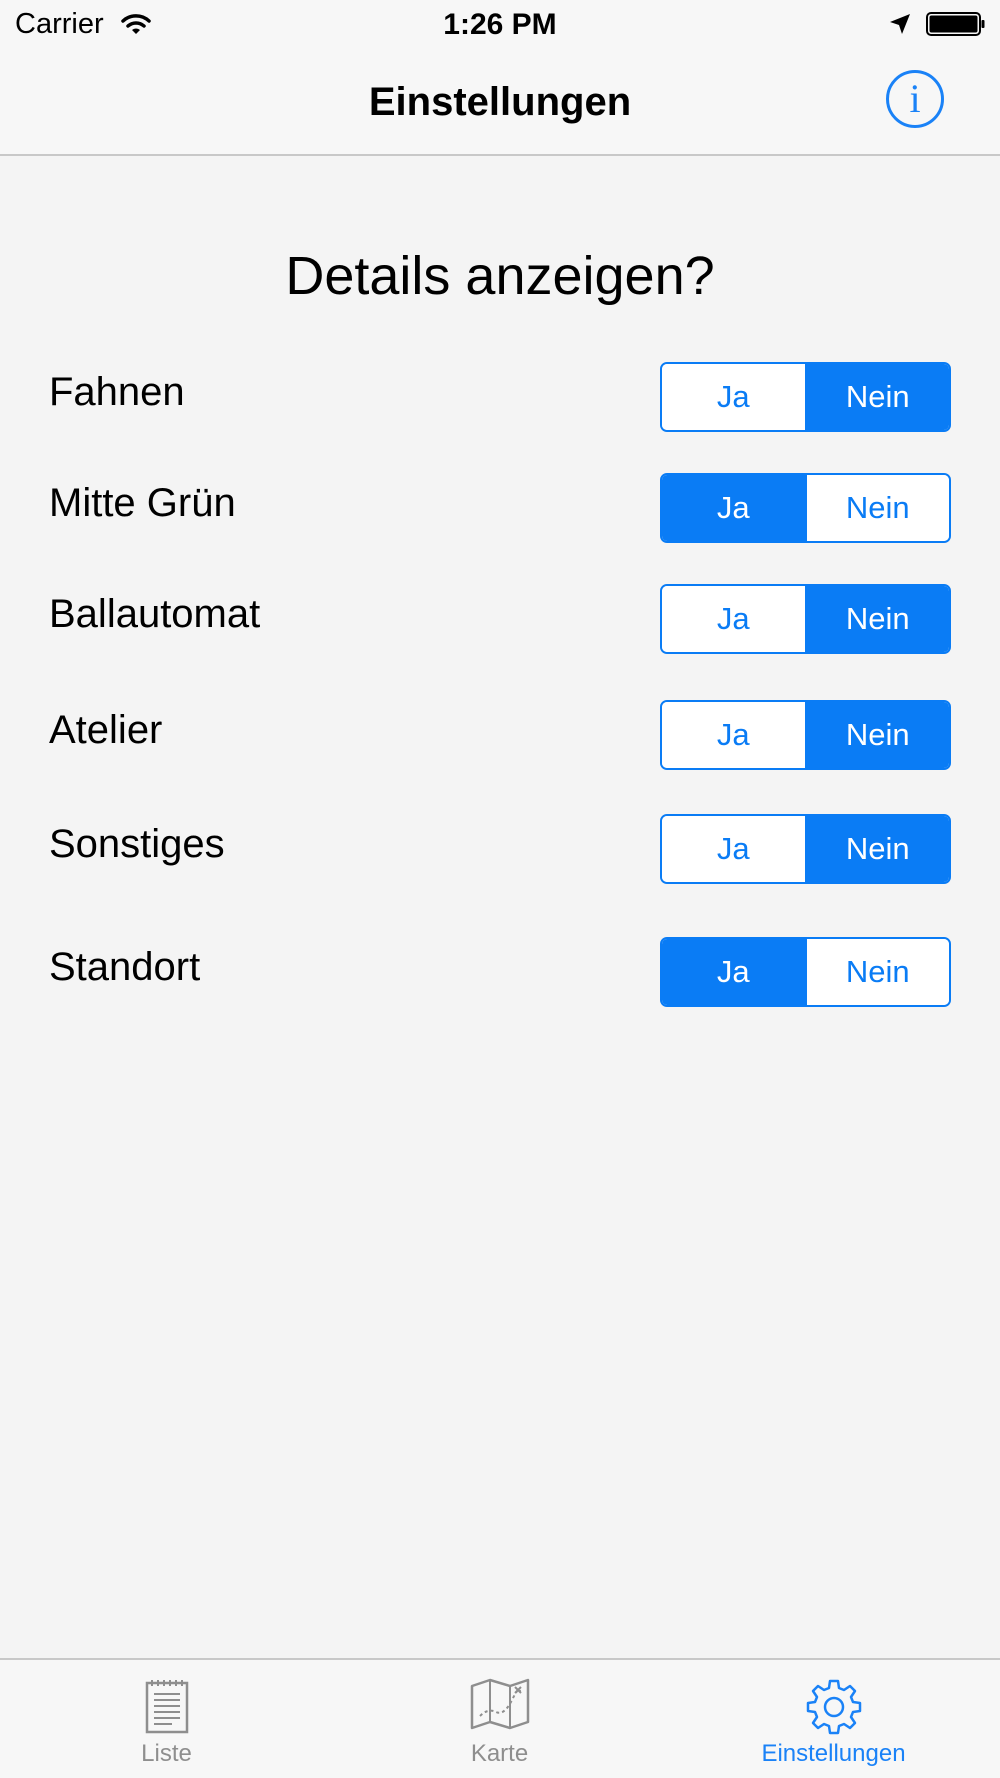 The height and width of the screenshot is (1778, 1000). I want to click on setting-row-ballautomat: Ballautomat Ja Nein, so click(500, 619).